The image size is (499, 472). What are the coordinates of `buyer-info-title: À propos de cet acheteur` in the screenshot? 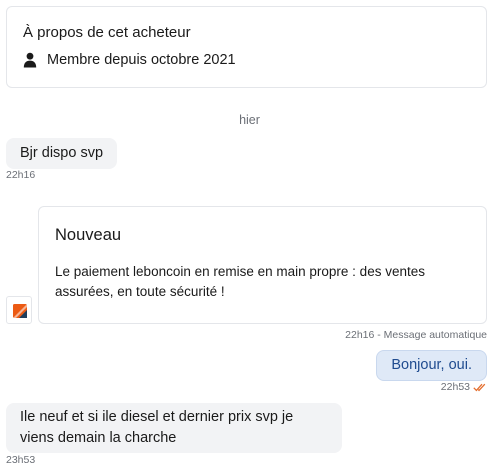 It's located at (107, 32).